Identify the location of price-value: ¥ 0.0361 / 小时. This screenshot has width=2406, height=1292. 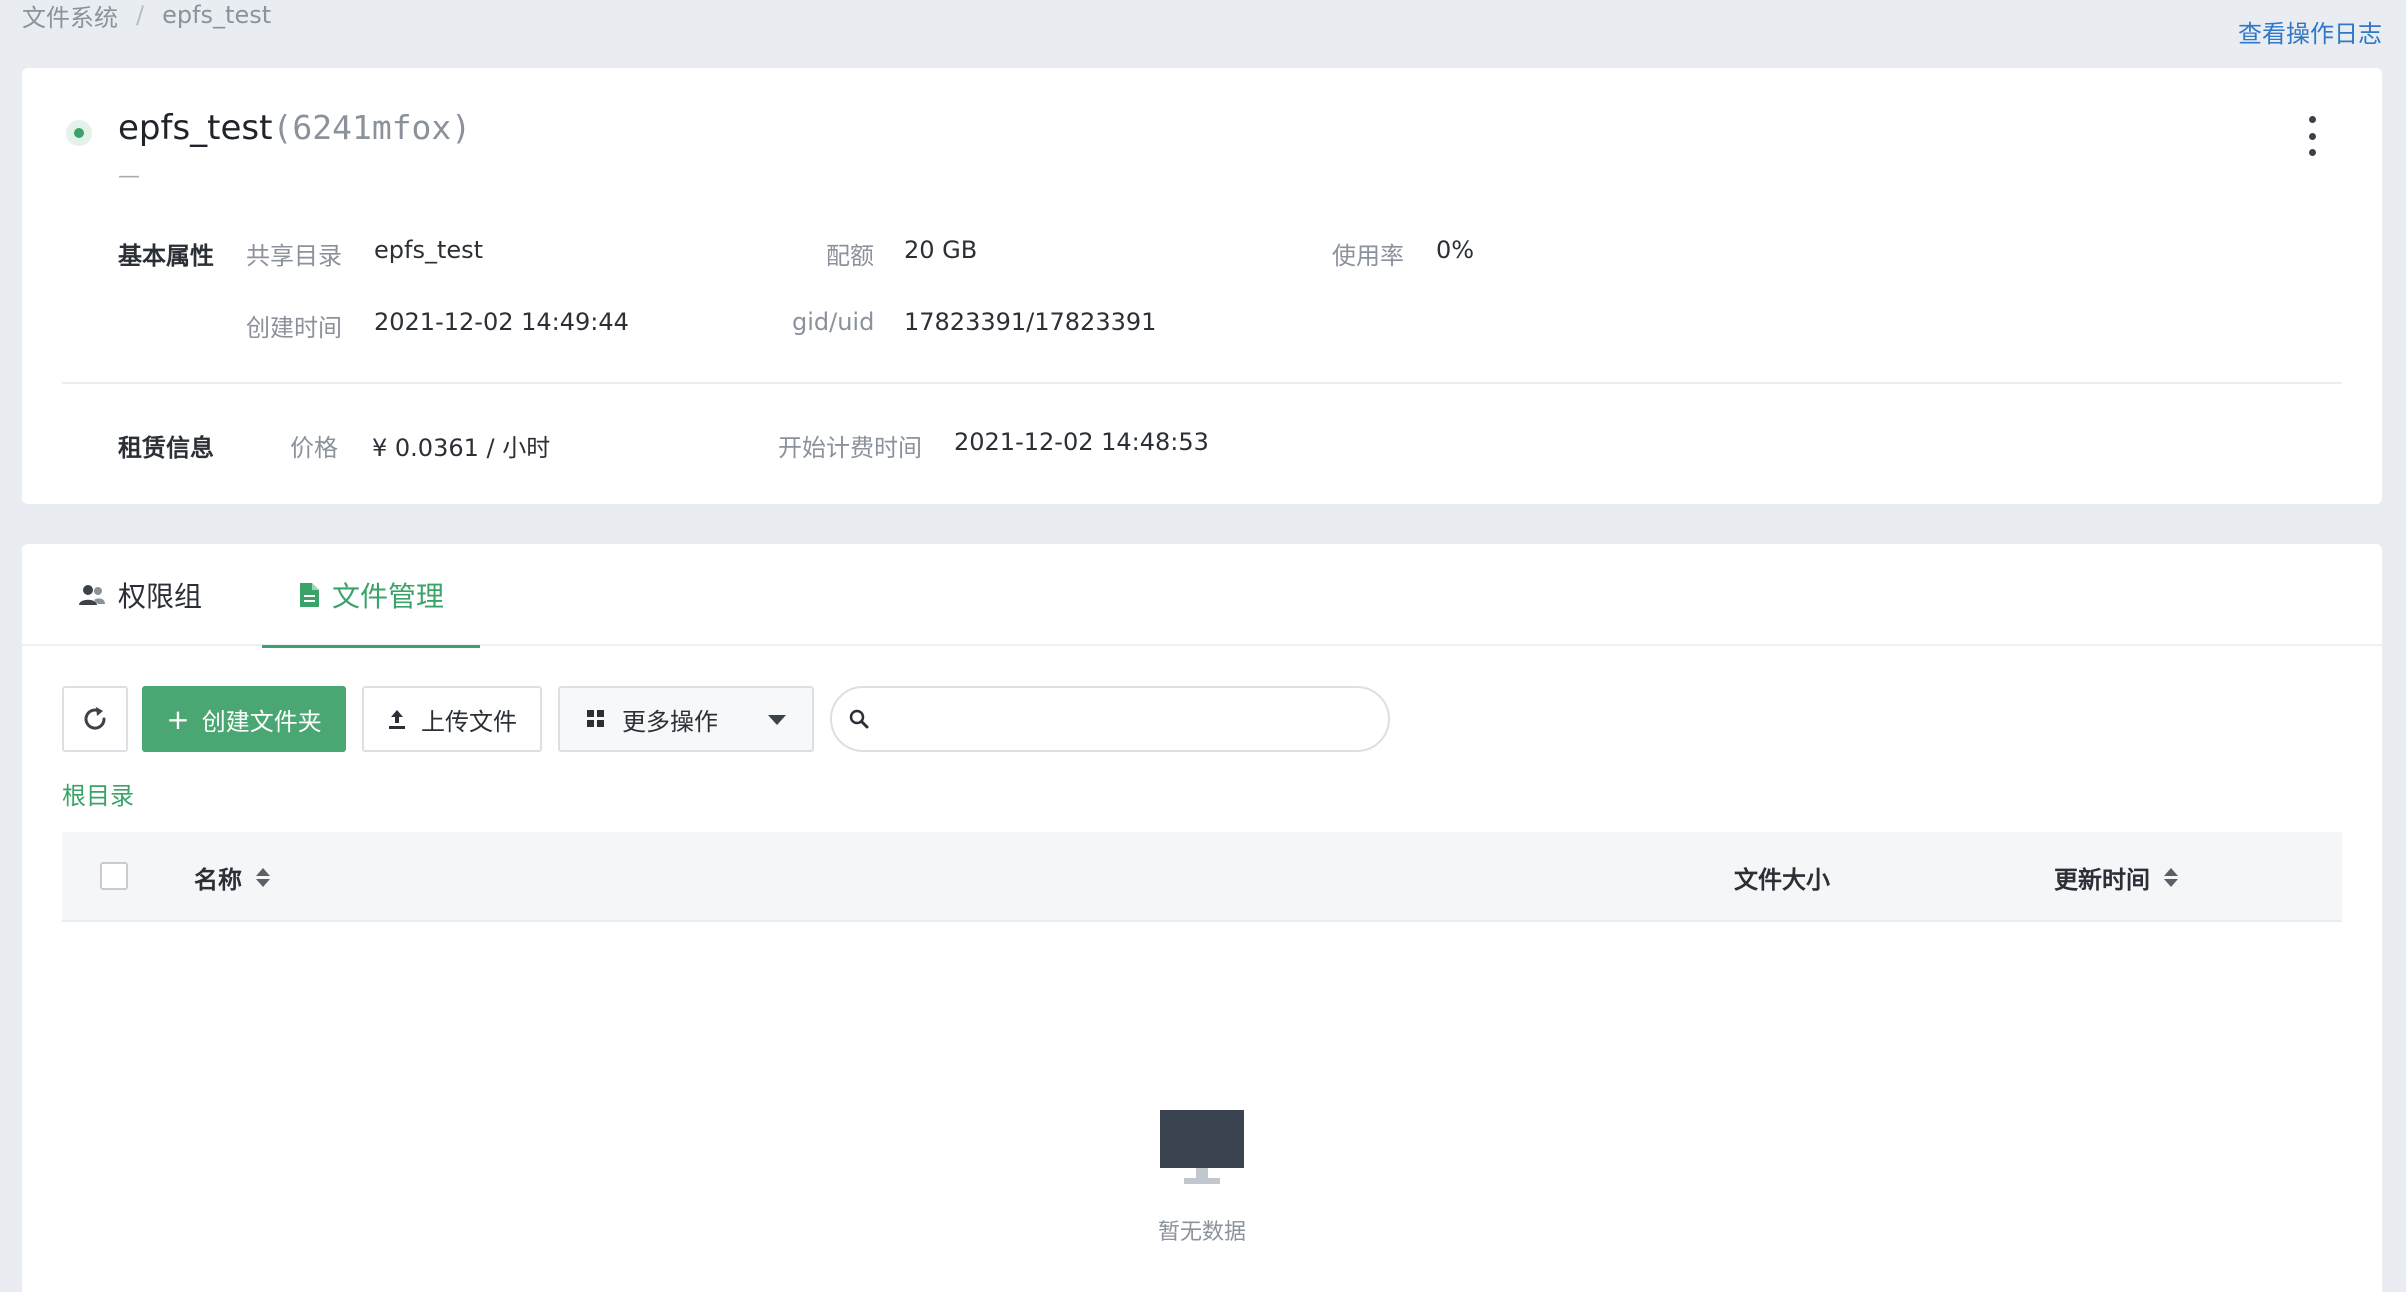
(461, 448).